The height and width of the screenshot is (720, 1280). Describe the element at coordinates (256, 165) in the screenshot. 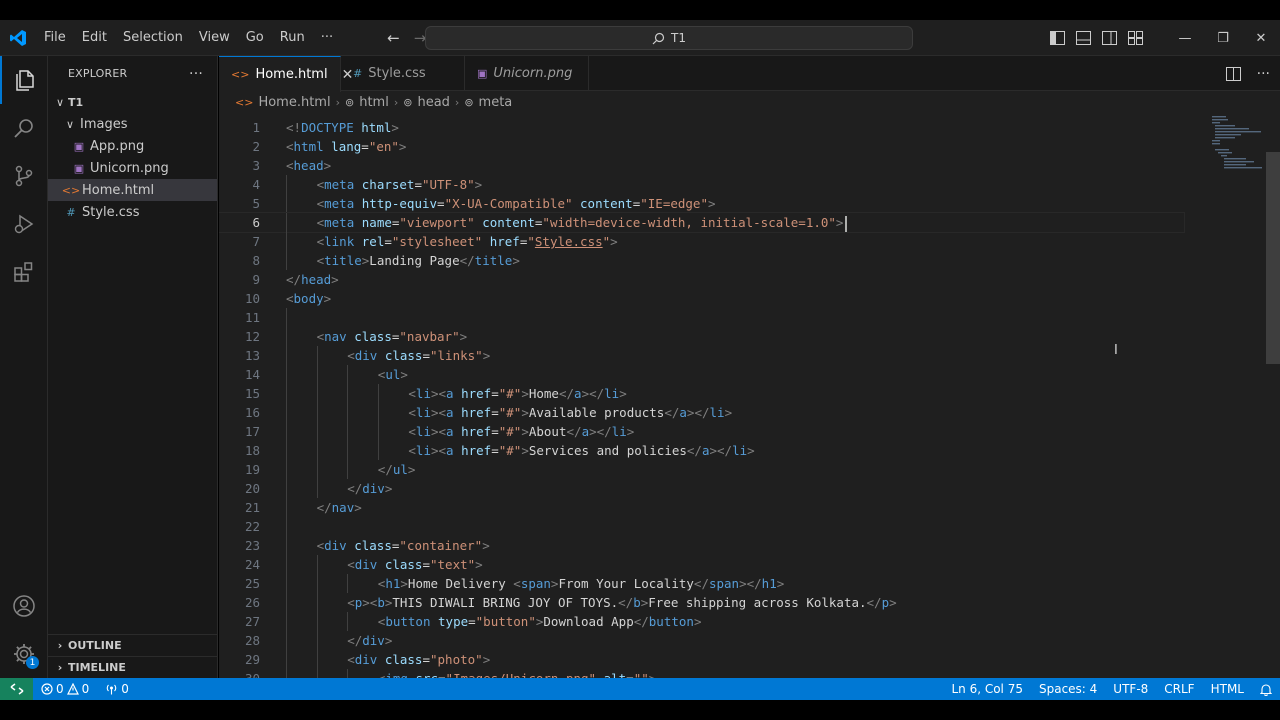

I see `line-number: 3` at that location.